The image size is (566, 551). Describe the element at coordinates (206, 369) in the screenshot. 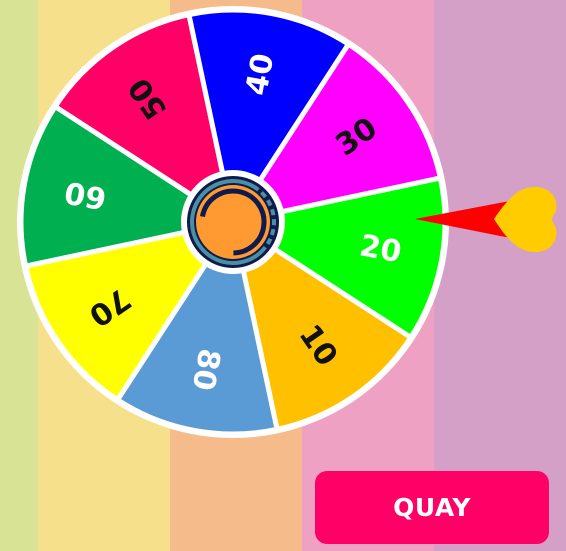

I see `wheel-segment-label: 80` at that location.